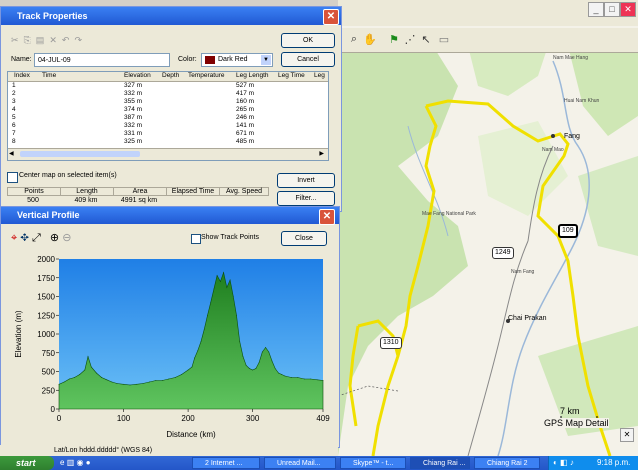 This screenshot has height=470, width=638. What do you see at coordinates (52, 16) in the screenshot?
I see `window-title: Track Properties` at bounding box center [52, 16].